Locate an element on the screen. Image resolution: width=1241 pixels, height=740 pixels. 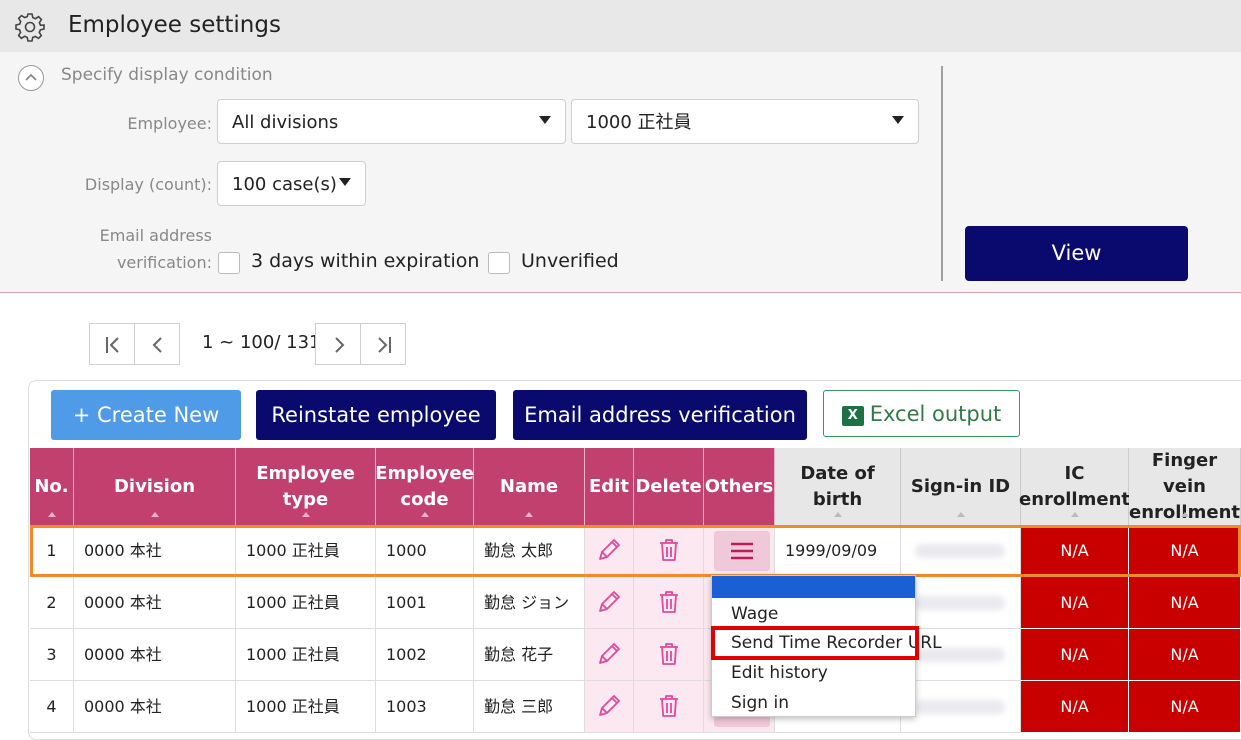
col-ic-enrollment: IC enrollment is located at coordinates (1074, 486).